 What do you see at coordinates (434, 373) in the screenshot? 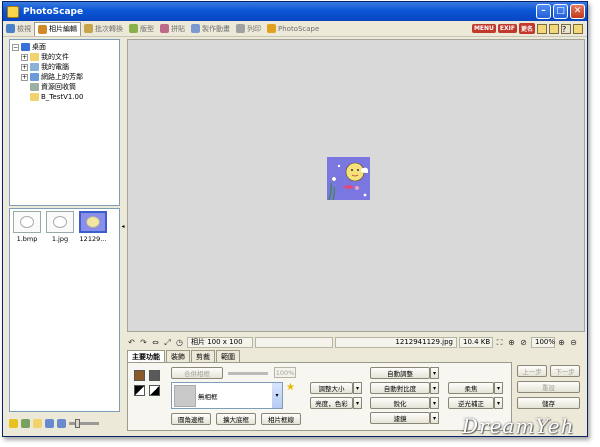
I see `auto-level-dropdown: ▾` at bounding box center [434, 373].